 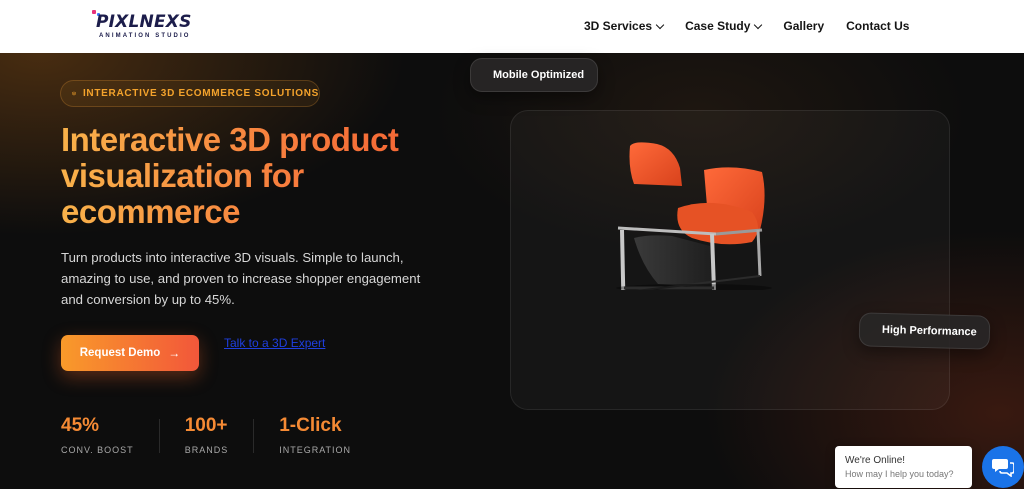 I want to click on nav-item-3d-services: 3D Services, so click(x=624, y=26).